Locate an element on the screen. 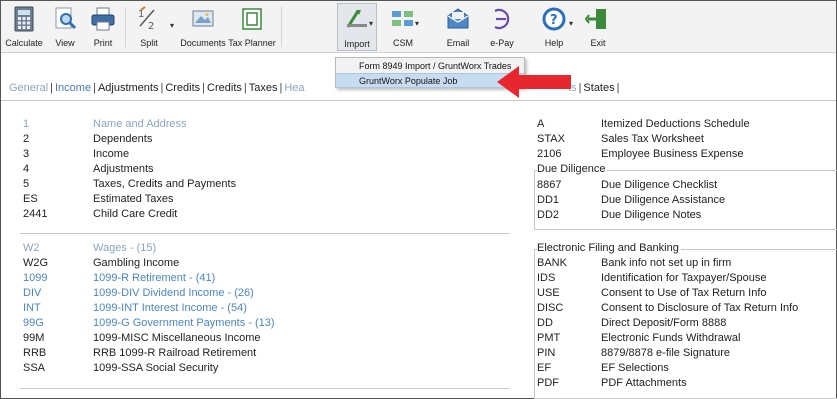 This screenshot has height=399, width=837. split-button: 1 2 Split is located at coordinates (149, 27).